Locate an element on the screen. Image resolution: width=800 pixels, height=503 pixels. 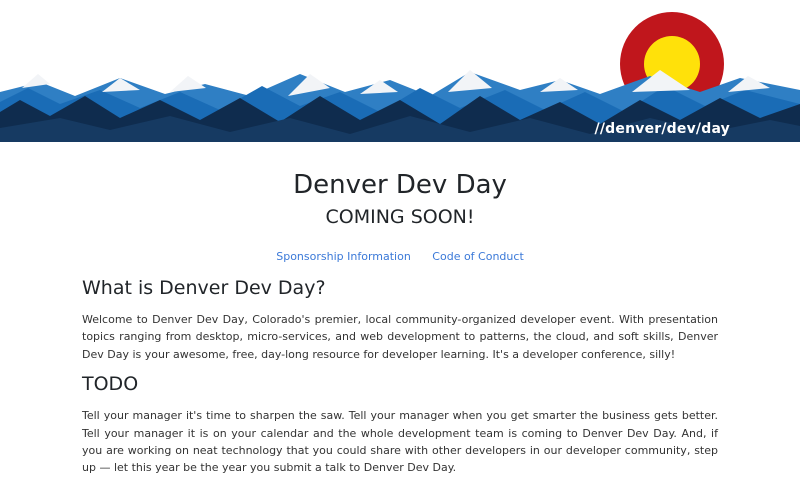
section-heading-what: What is Denver Dev Day? is located at coordinates (204, 288).